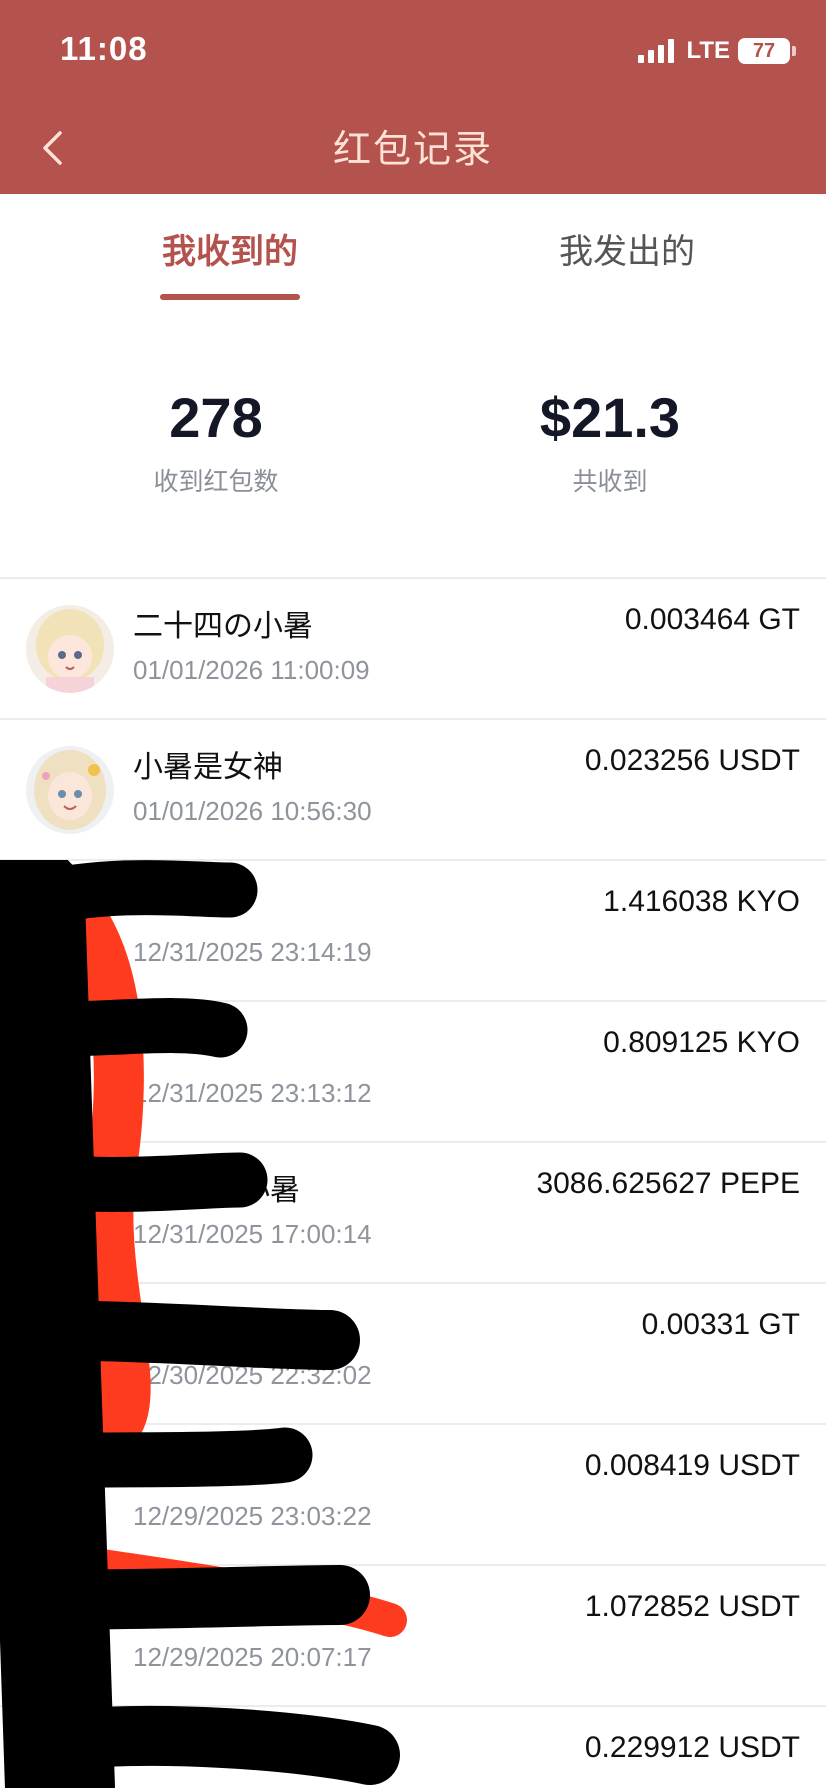 The image size is (826, 1788). I want to click on amount: 0.229912 USDT, so click(692, 1747).